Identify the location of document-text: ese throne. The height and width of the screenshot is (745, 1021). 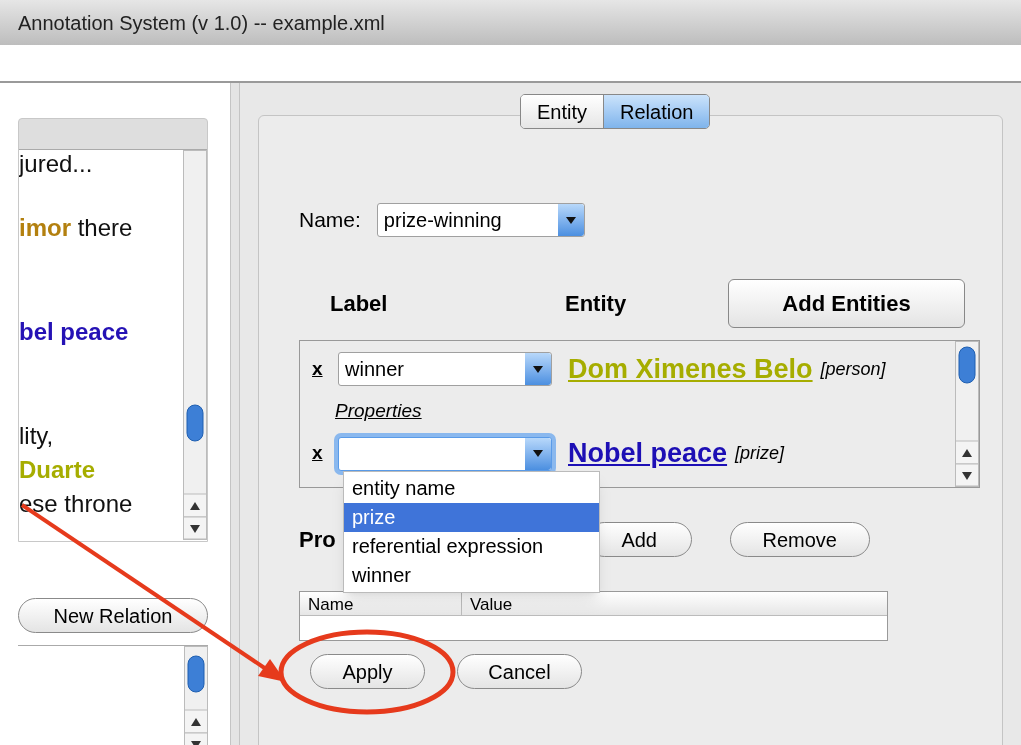
(76, 503).